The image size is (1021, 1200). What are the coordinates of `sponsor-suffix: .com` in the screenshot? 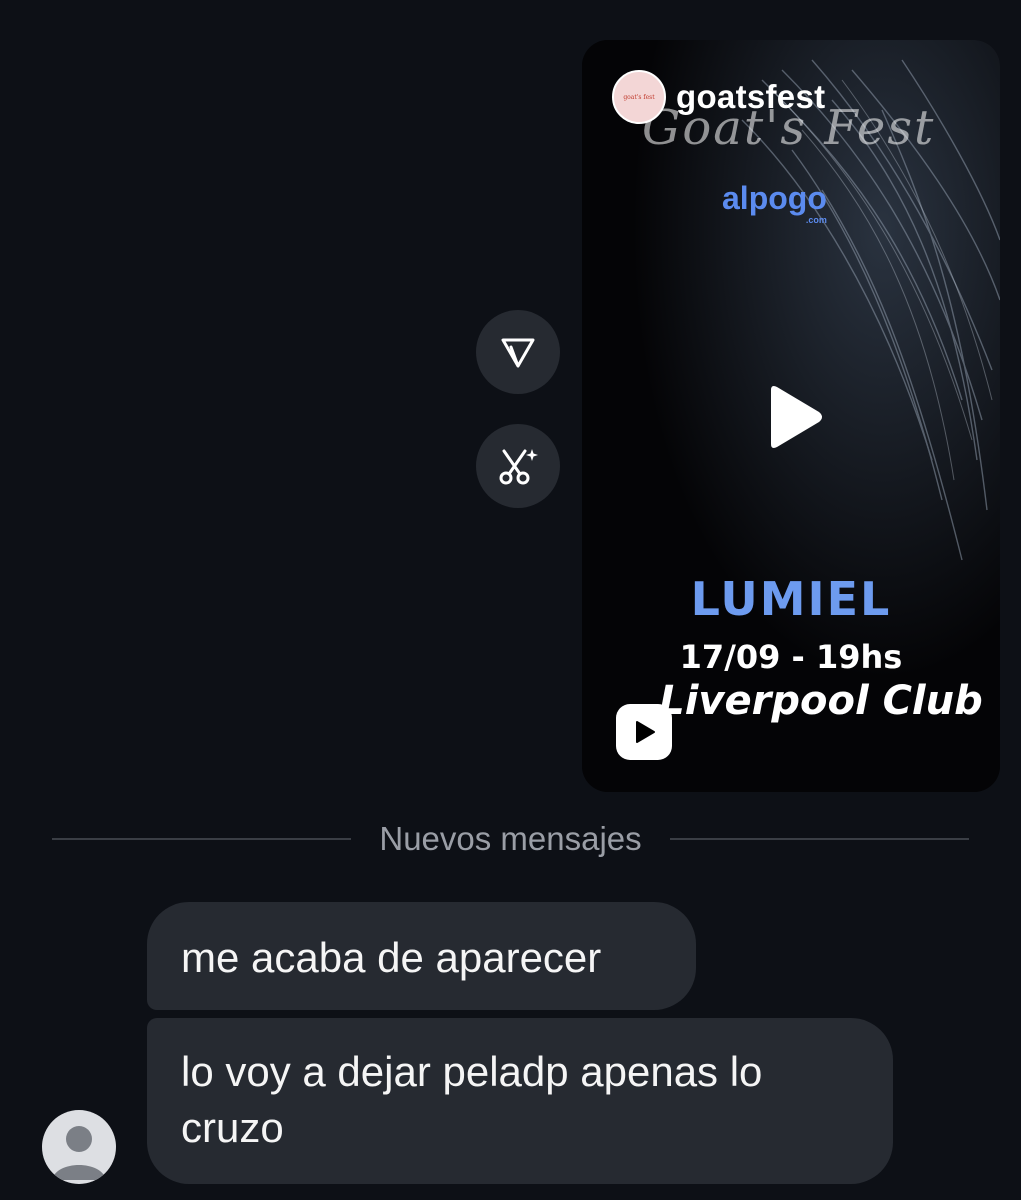 It's located at (816, 220).